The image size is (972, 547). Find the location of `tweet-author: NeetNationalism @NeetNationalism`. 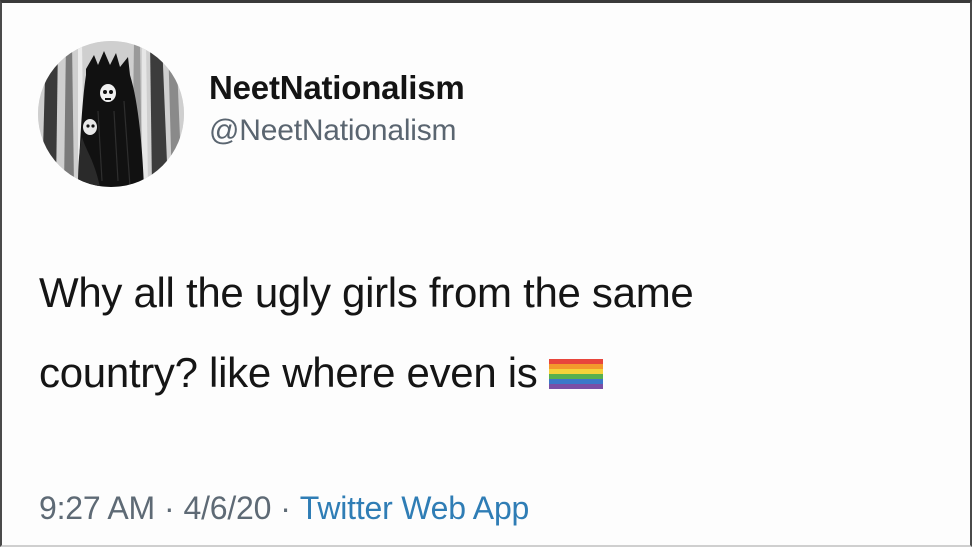

tweet-author: NeetNationalism @NeetNationalism is located at coordinates (337, 109).